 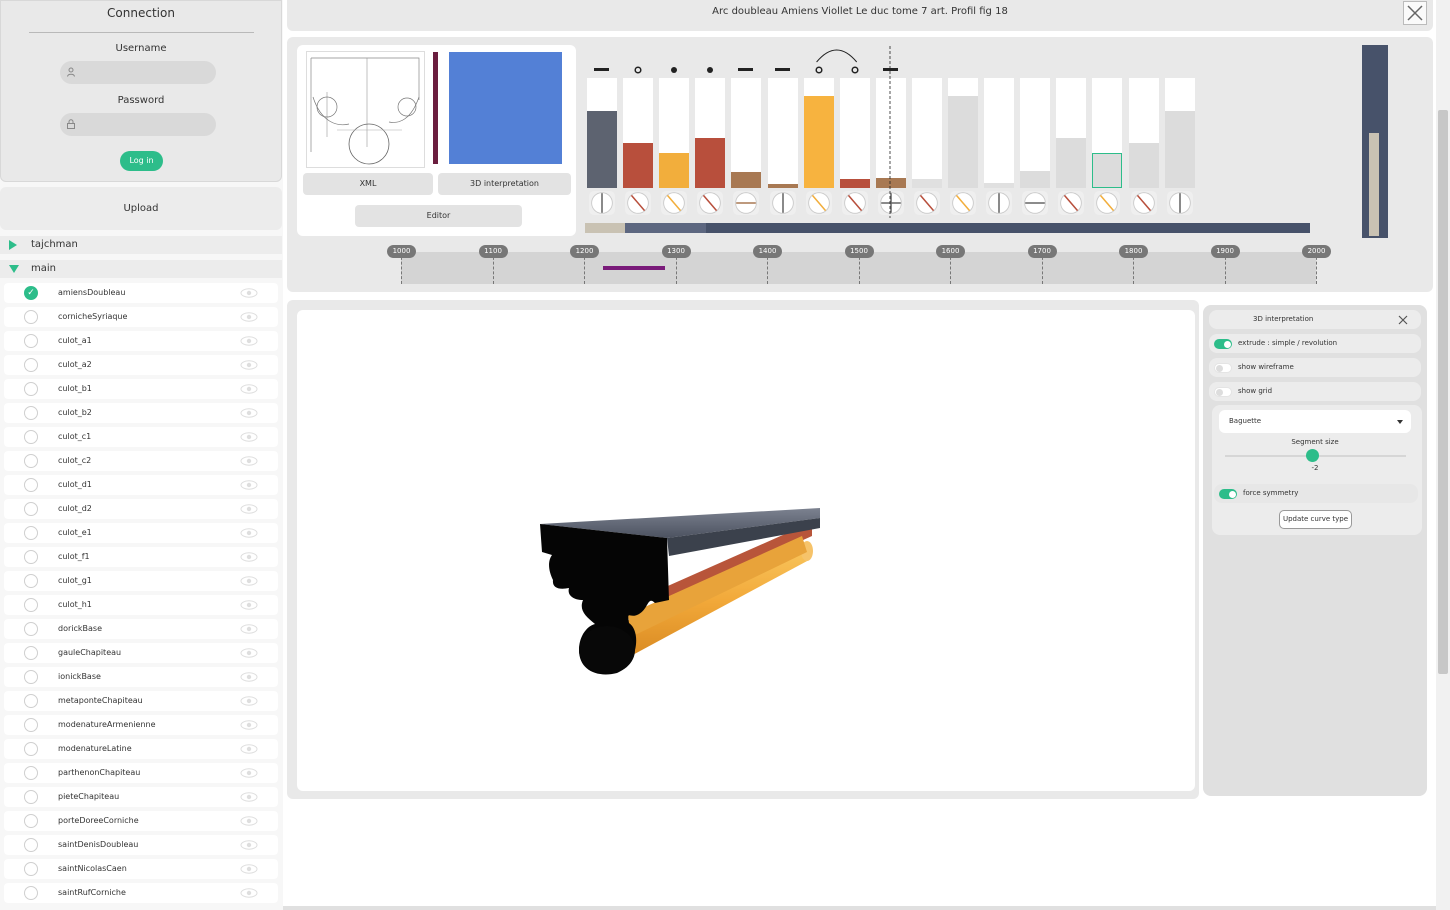 I want to click on file-row: culot_b1, so click(x=141, y=389).